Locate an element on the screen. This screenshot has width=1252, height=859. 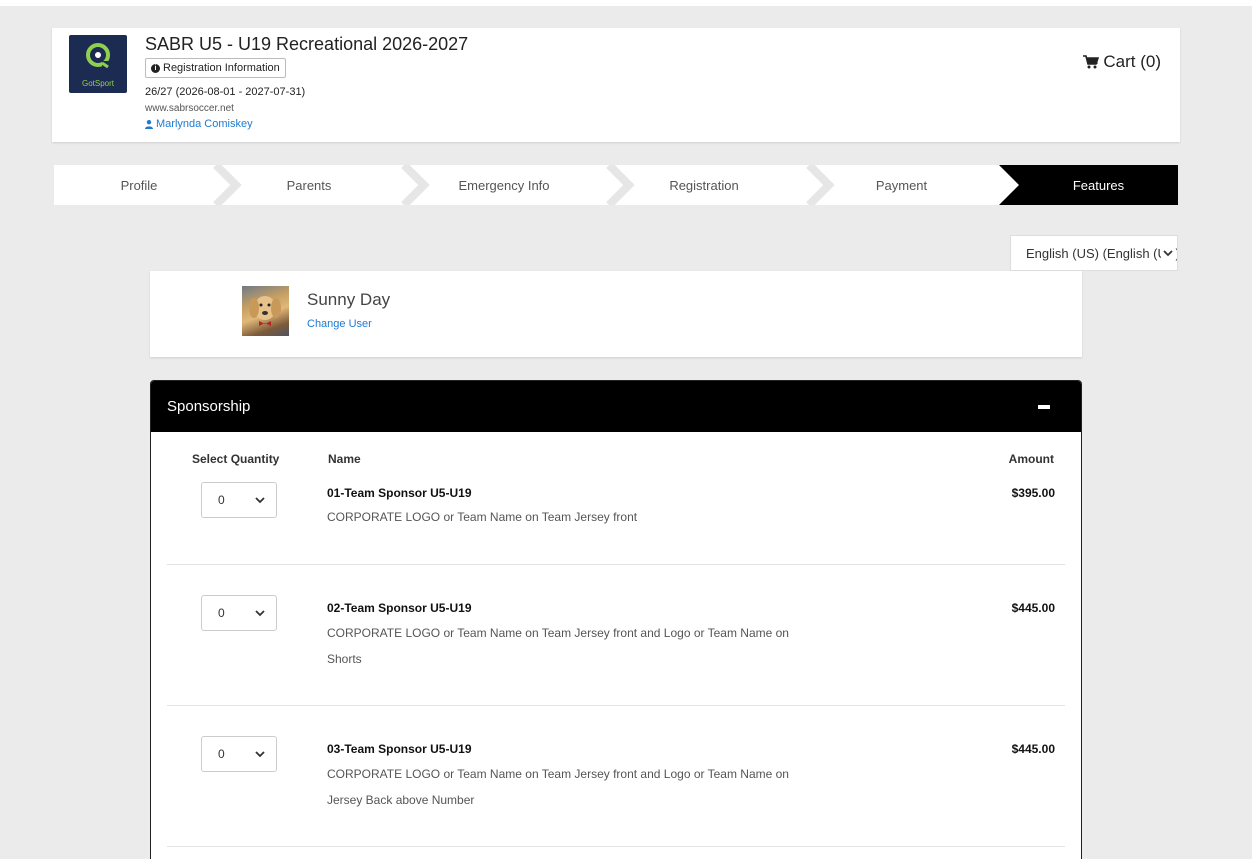
user-icon is located at coordinates (149, 124).